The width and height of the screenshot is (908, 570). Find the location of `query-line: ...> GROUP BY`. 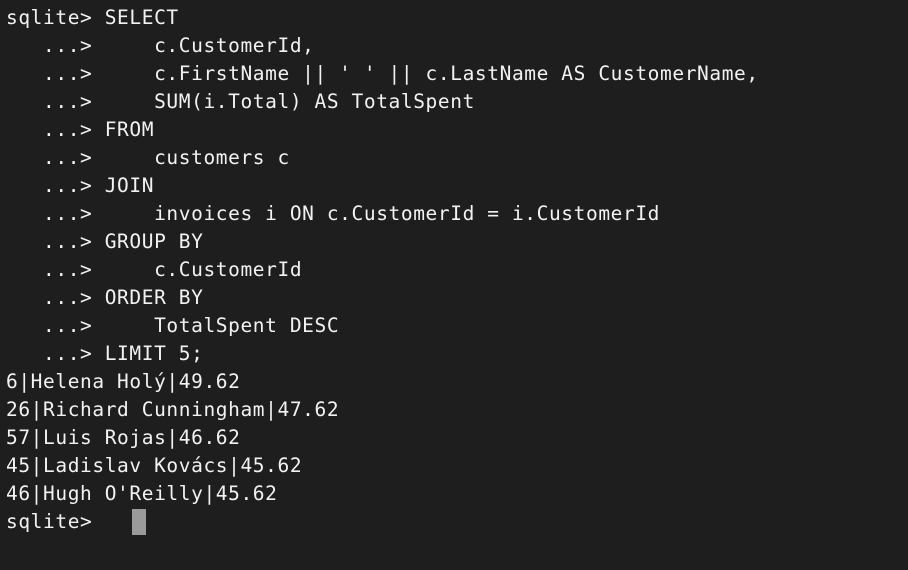

query-line: ...> GROUP BY is located at coordinates (105, 241).